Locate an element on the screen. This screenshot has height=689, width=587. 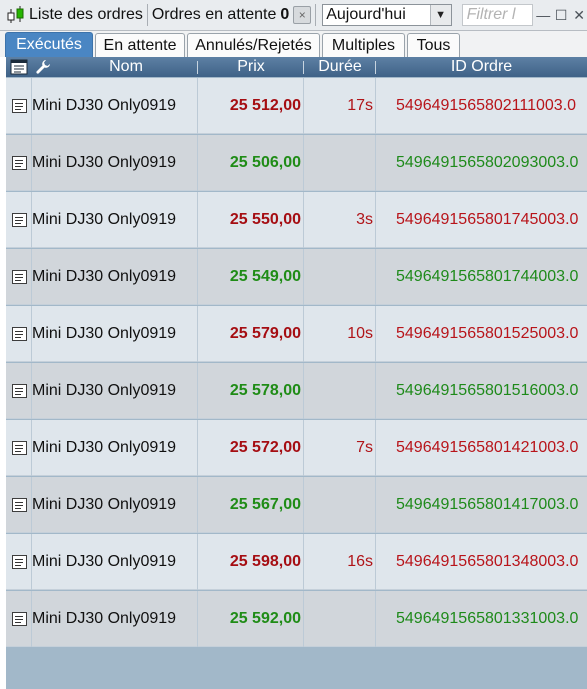
pending-orders-count: 0 is located at coordinates (285, 14).